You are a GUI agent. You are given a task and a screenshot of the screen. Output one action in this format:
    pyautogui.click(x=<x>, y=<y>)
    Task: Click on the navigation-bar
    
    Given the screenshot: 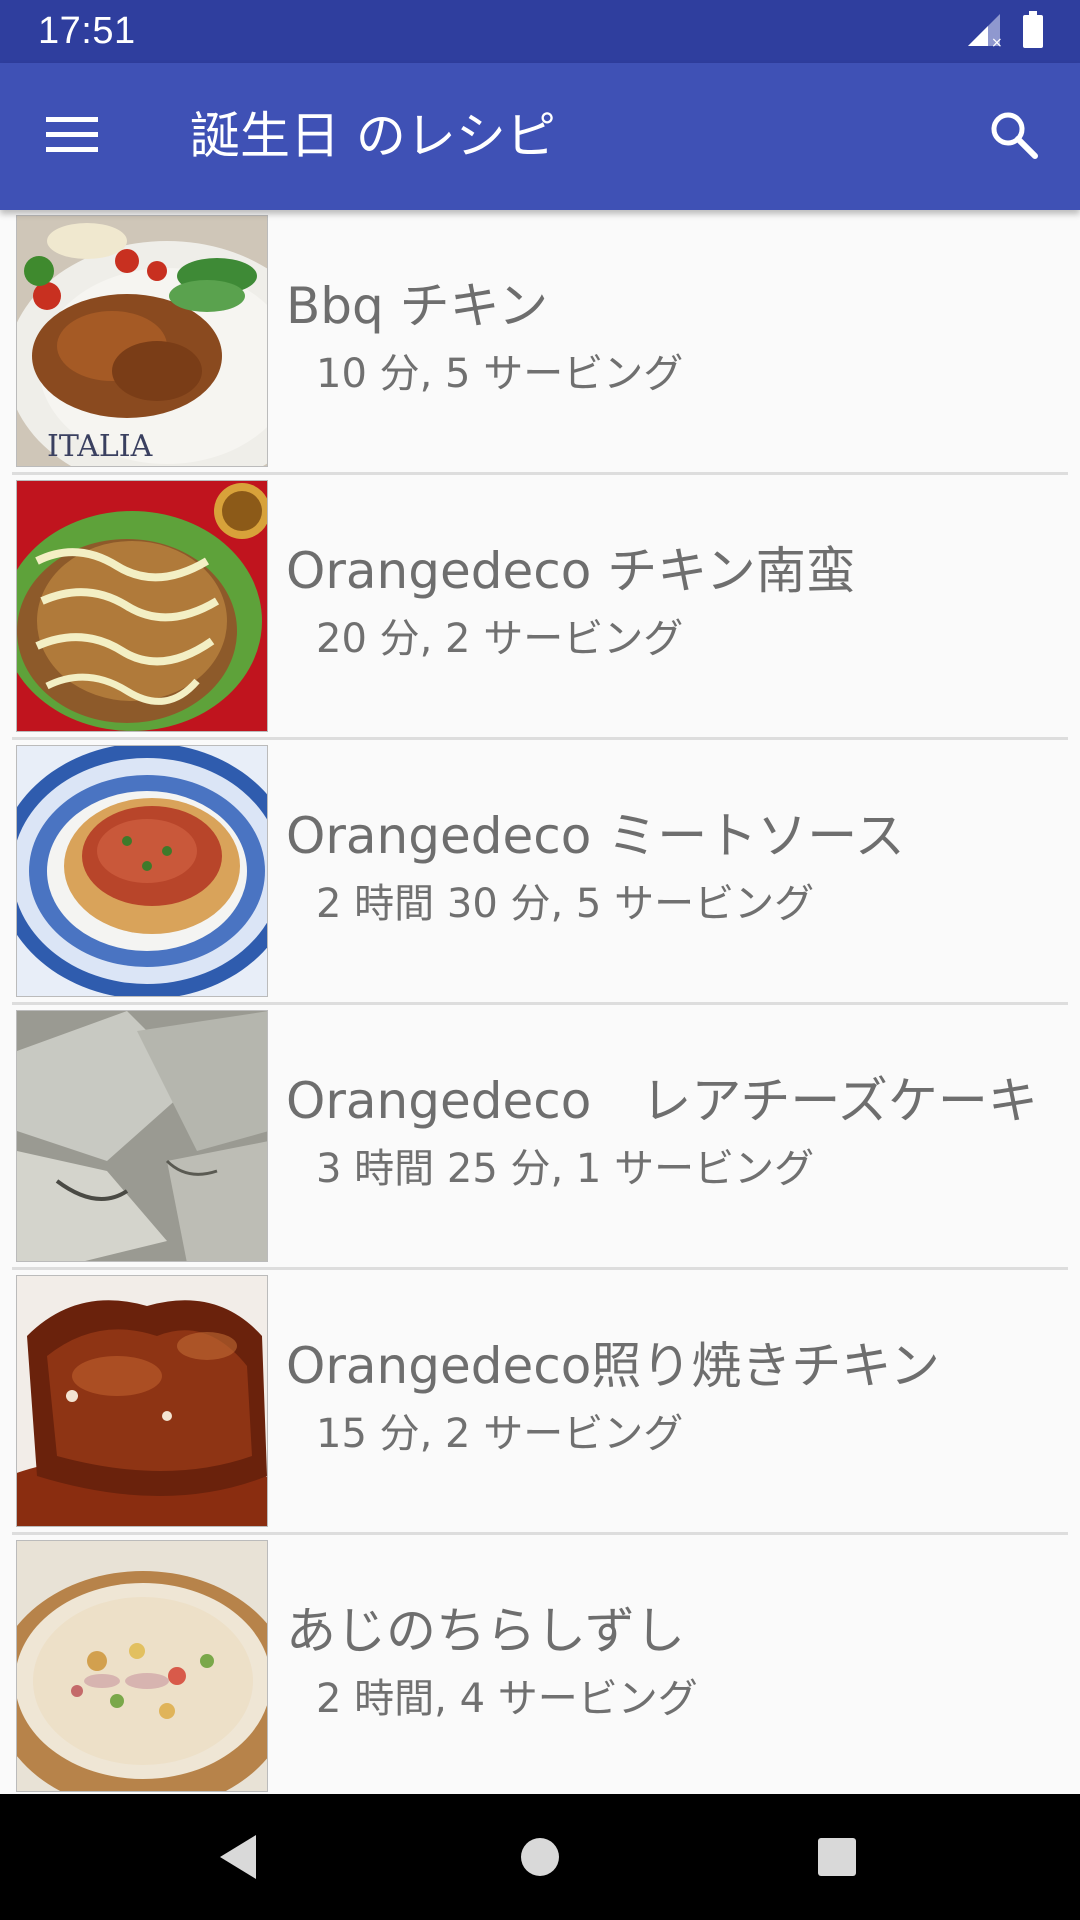 What is the action you would take?
    pyautogui.click(x=540, y=1857)
    